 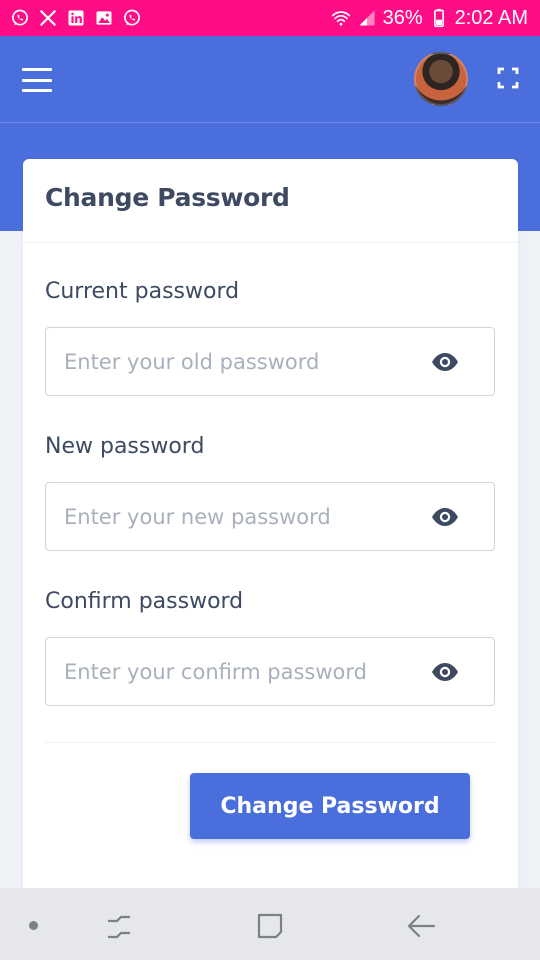 I want to click on signal-icon, so click(x=367, y=18).